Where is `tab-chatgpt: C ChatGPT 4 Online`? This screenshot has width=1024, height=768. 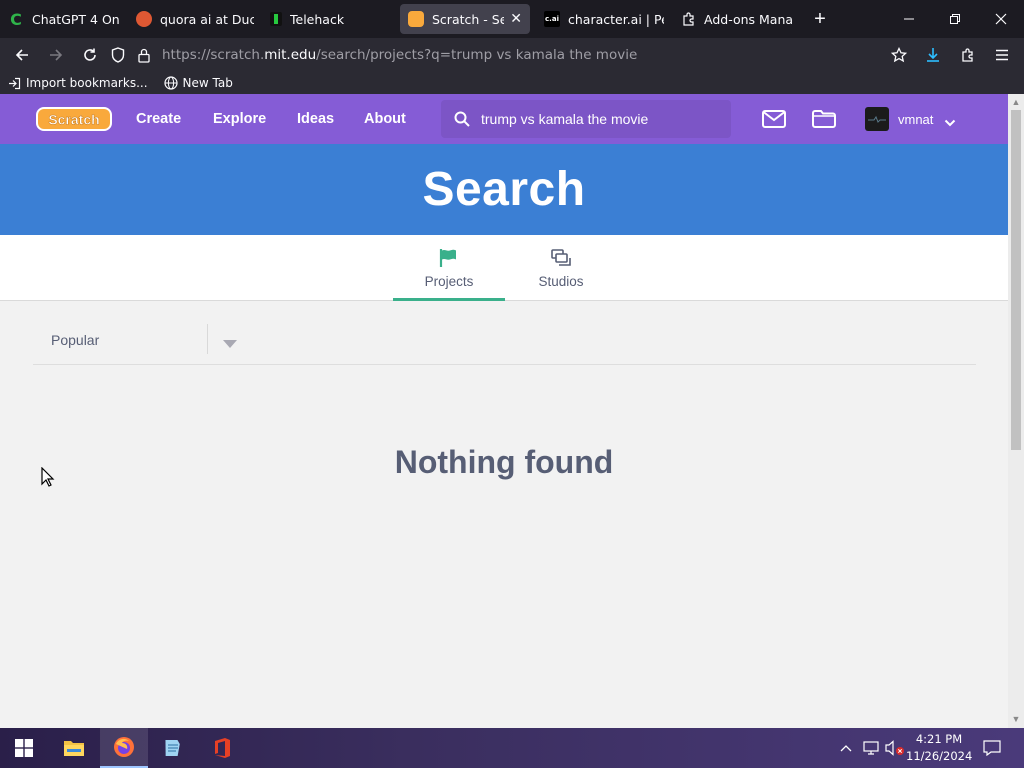
tab-chatgpt: C ChatGPT 4 Online is located at coordinates (64, 19).